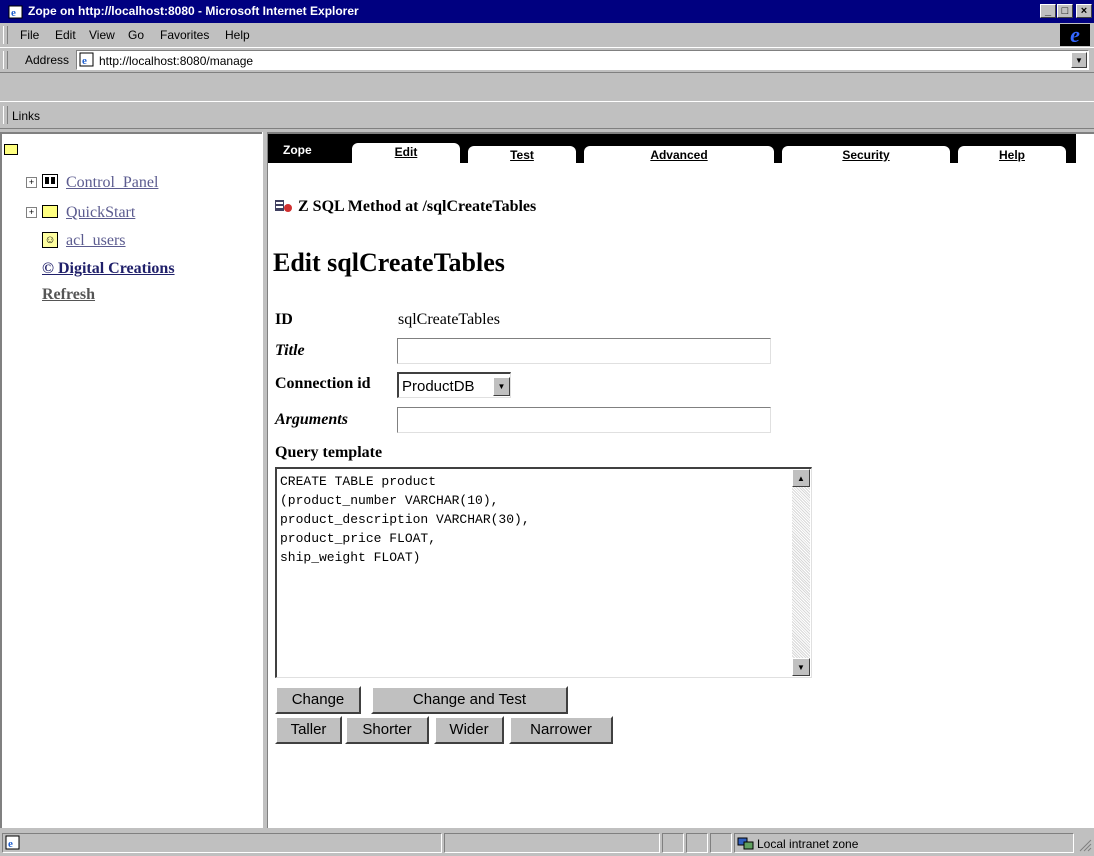 This screenshot has height=856, width=1094. I want to click on tab-strip: Edit Test Advanced Security Help, so click(672, 149).